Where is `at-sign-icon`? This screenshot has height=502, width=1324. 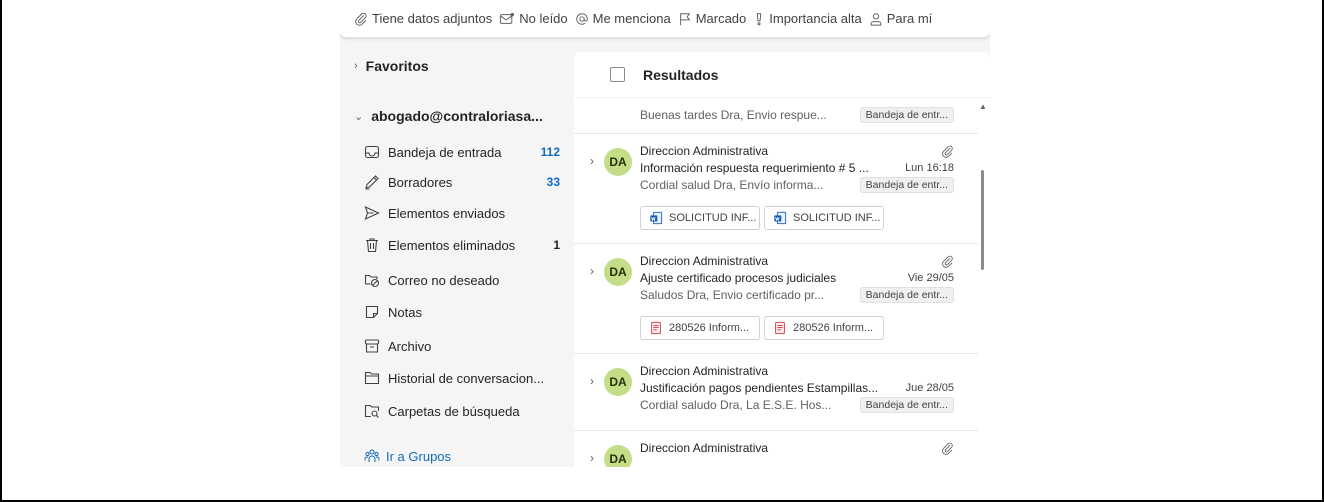 at-sign-icon is located at coordinates (581, 18).